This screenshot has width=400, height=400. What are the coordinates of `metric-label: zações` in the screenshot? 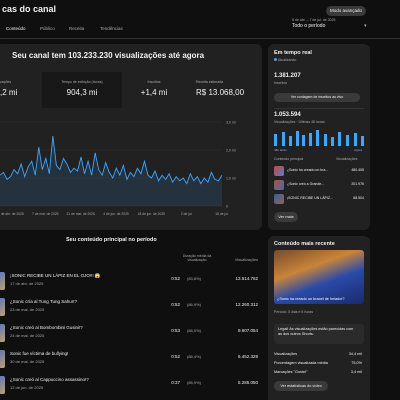 It's located at (6, 82).